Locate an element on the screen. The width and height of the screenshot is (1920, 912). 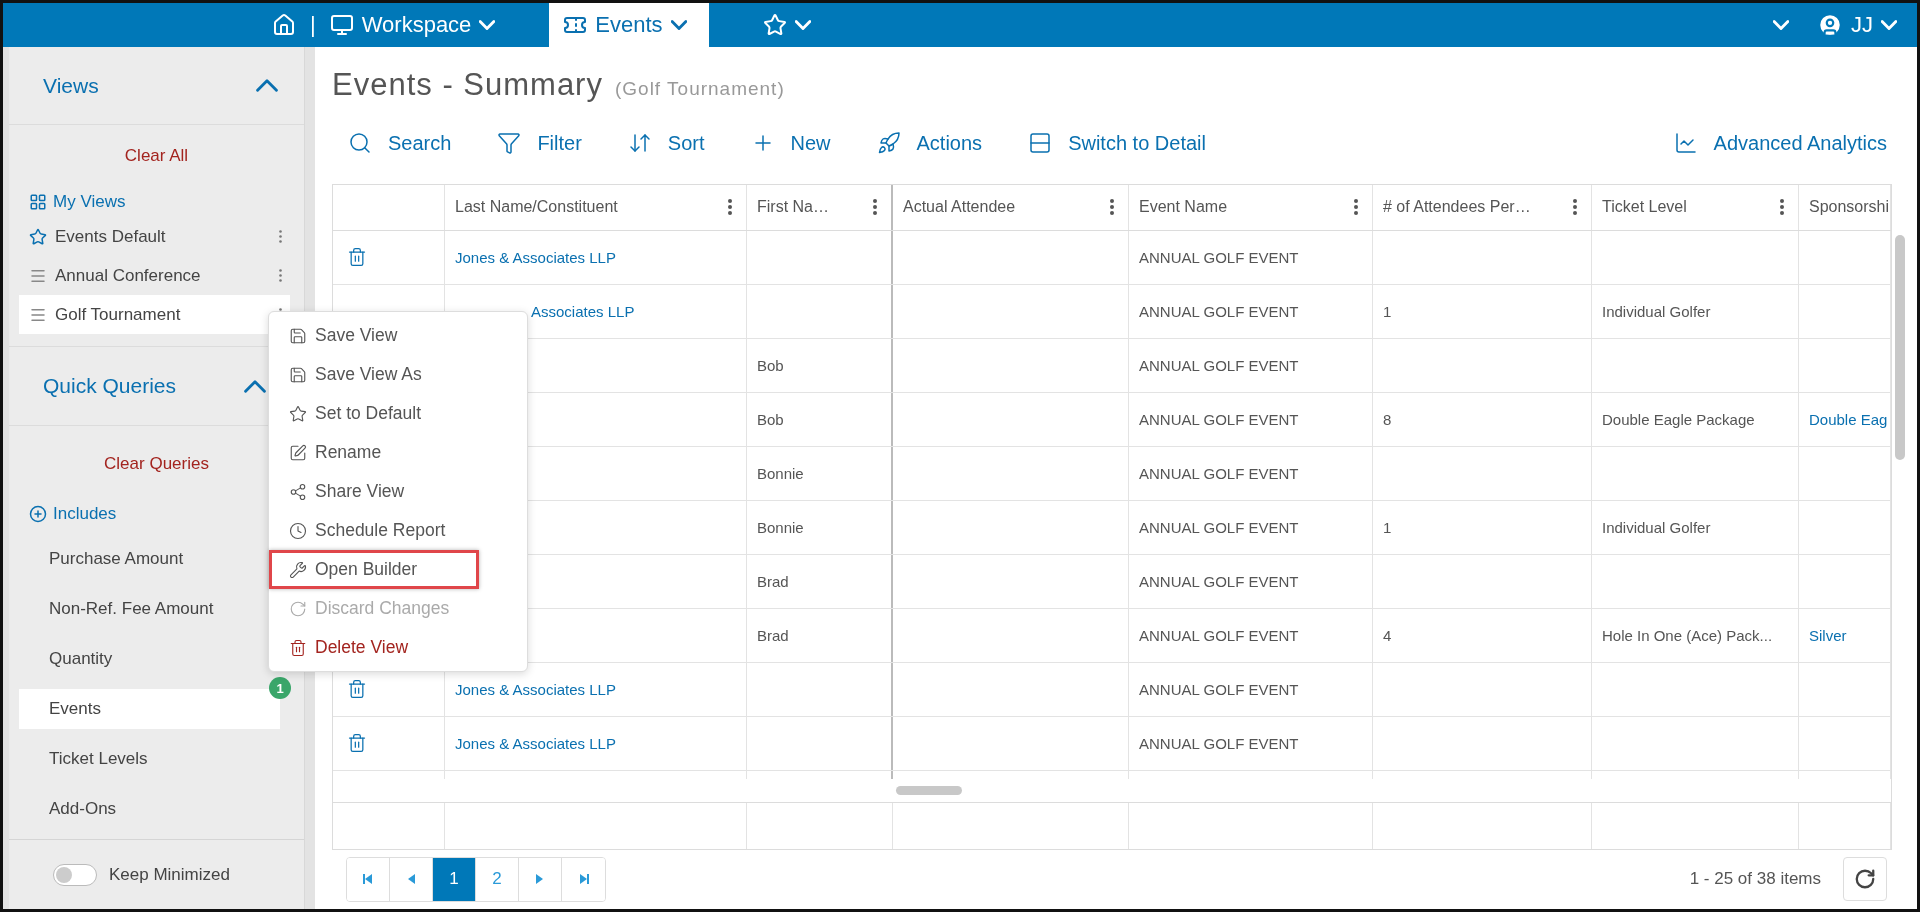
toolbar-button: Filter is located at coordinates (539, 143).